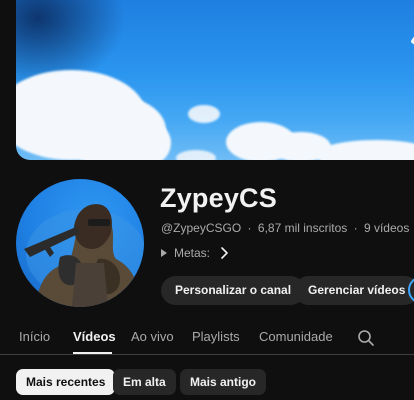 This screenshot has width=414, height=400. Describe the element at coordinates (223, 382) in the screenshot. I see `chip-oldest: Mais antigo` at that location.